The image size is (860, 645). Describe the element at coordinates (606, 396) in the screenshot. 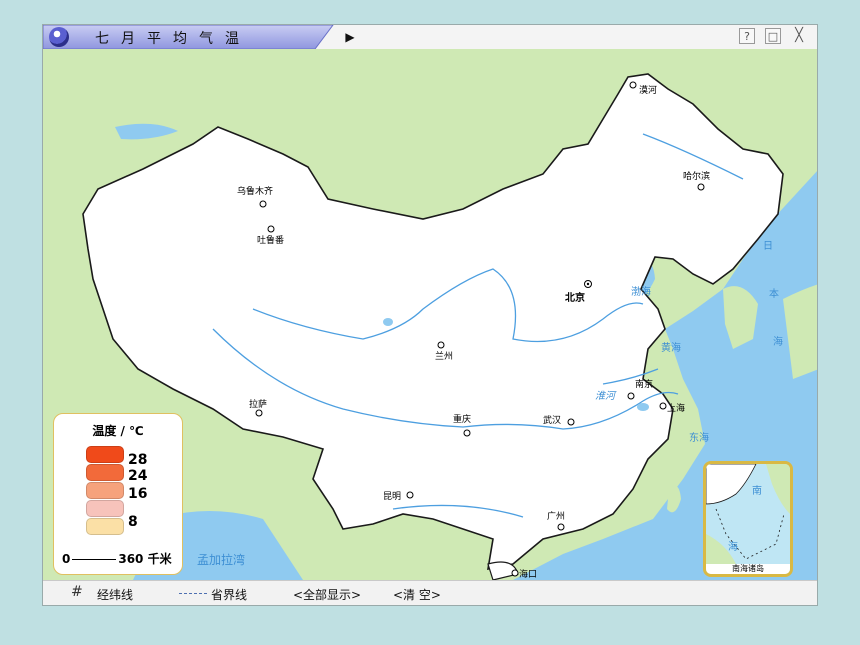

I see `huaihe-label: 淮河` at that location.